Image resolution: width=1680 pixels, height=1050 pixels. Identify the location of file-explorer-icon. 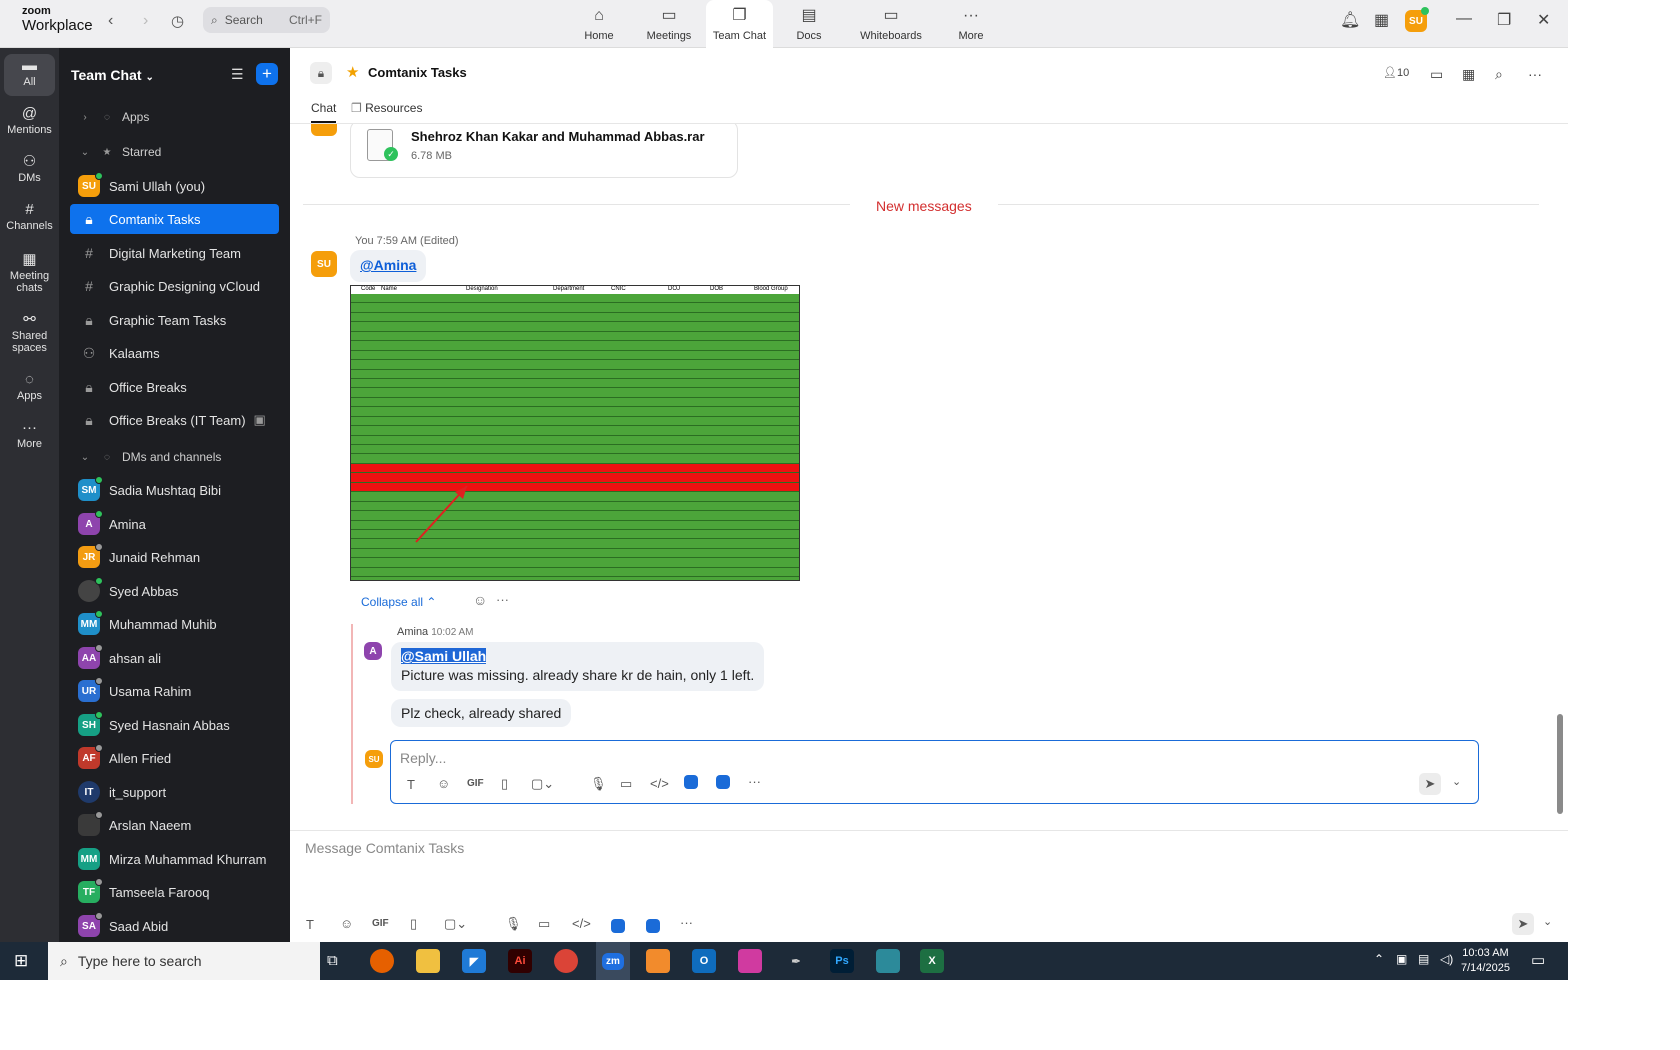
(428, 961).